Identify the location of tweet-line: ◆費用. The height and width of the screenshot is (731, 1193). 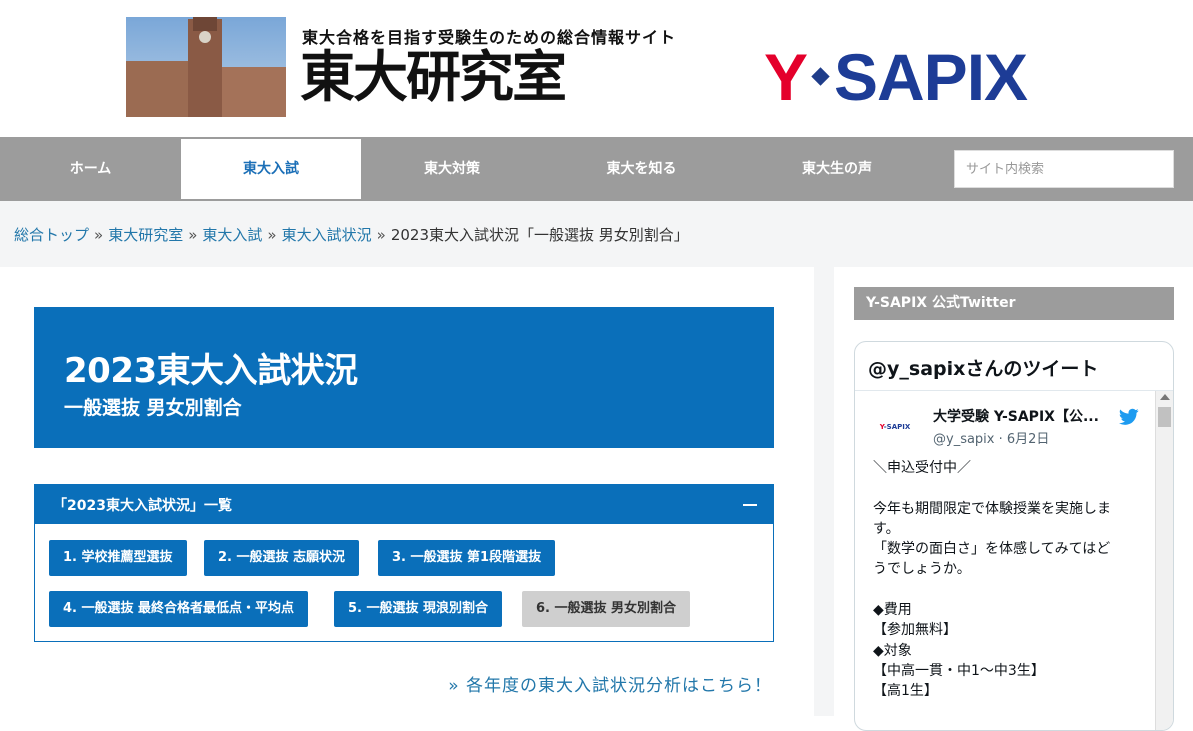
(1013, 610).